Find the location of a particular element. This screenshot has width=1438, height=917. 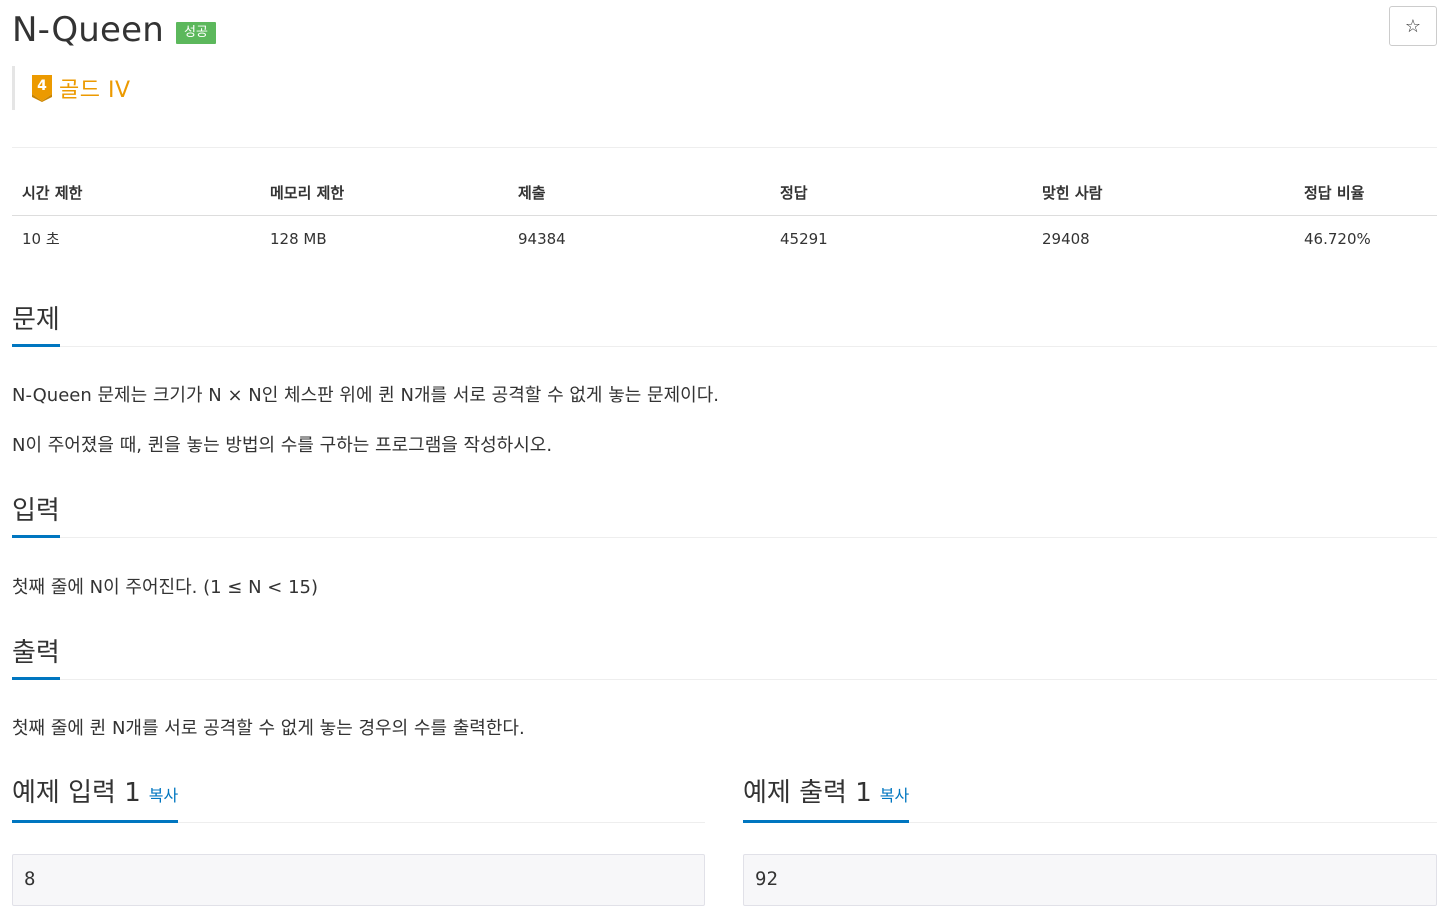

header-memory-limit: 메모리 제한 is located at coordinates (384, 195).